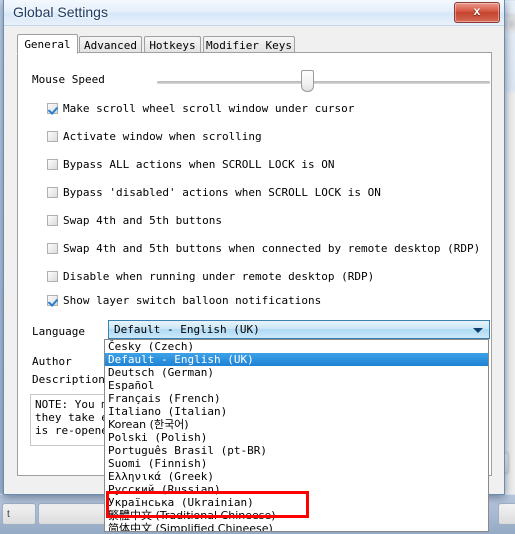  I want to click on language-option-3: Español, so click(296, 385).